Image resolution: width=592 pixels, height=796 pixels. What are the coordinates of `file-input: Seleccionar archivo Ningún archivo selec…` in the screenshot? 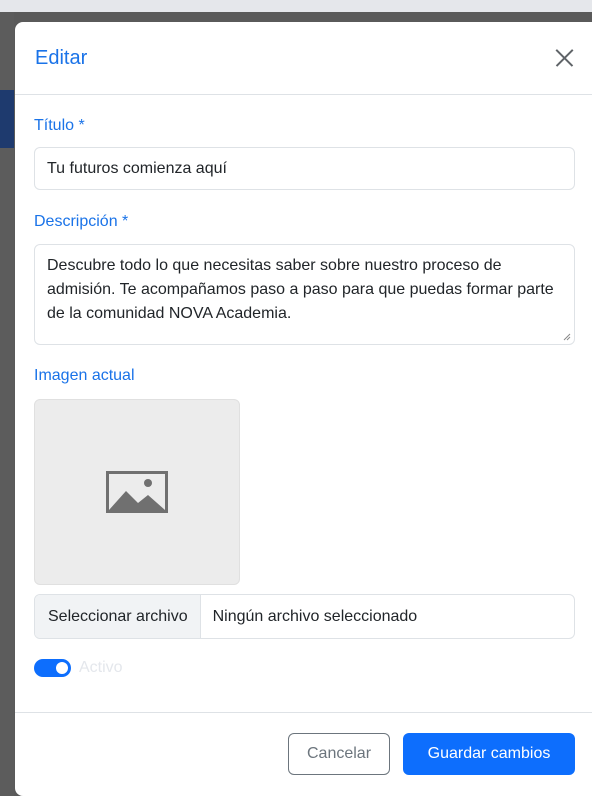 It's located at (304, 616).